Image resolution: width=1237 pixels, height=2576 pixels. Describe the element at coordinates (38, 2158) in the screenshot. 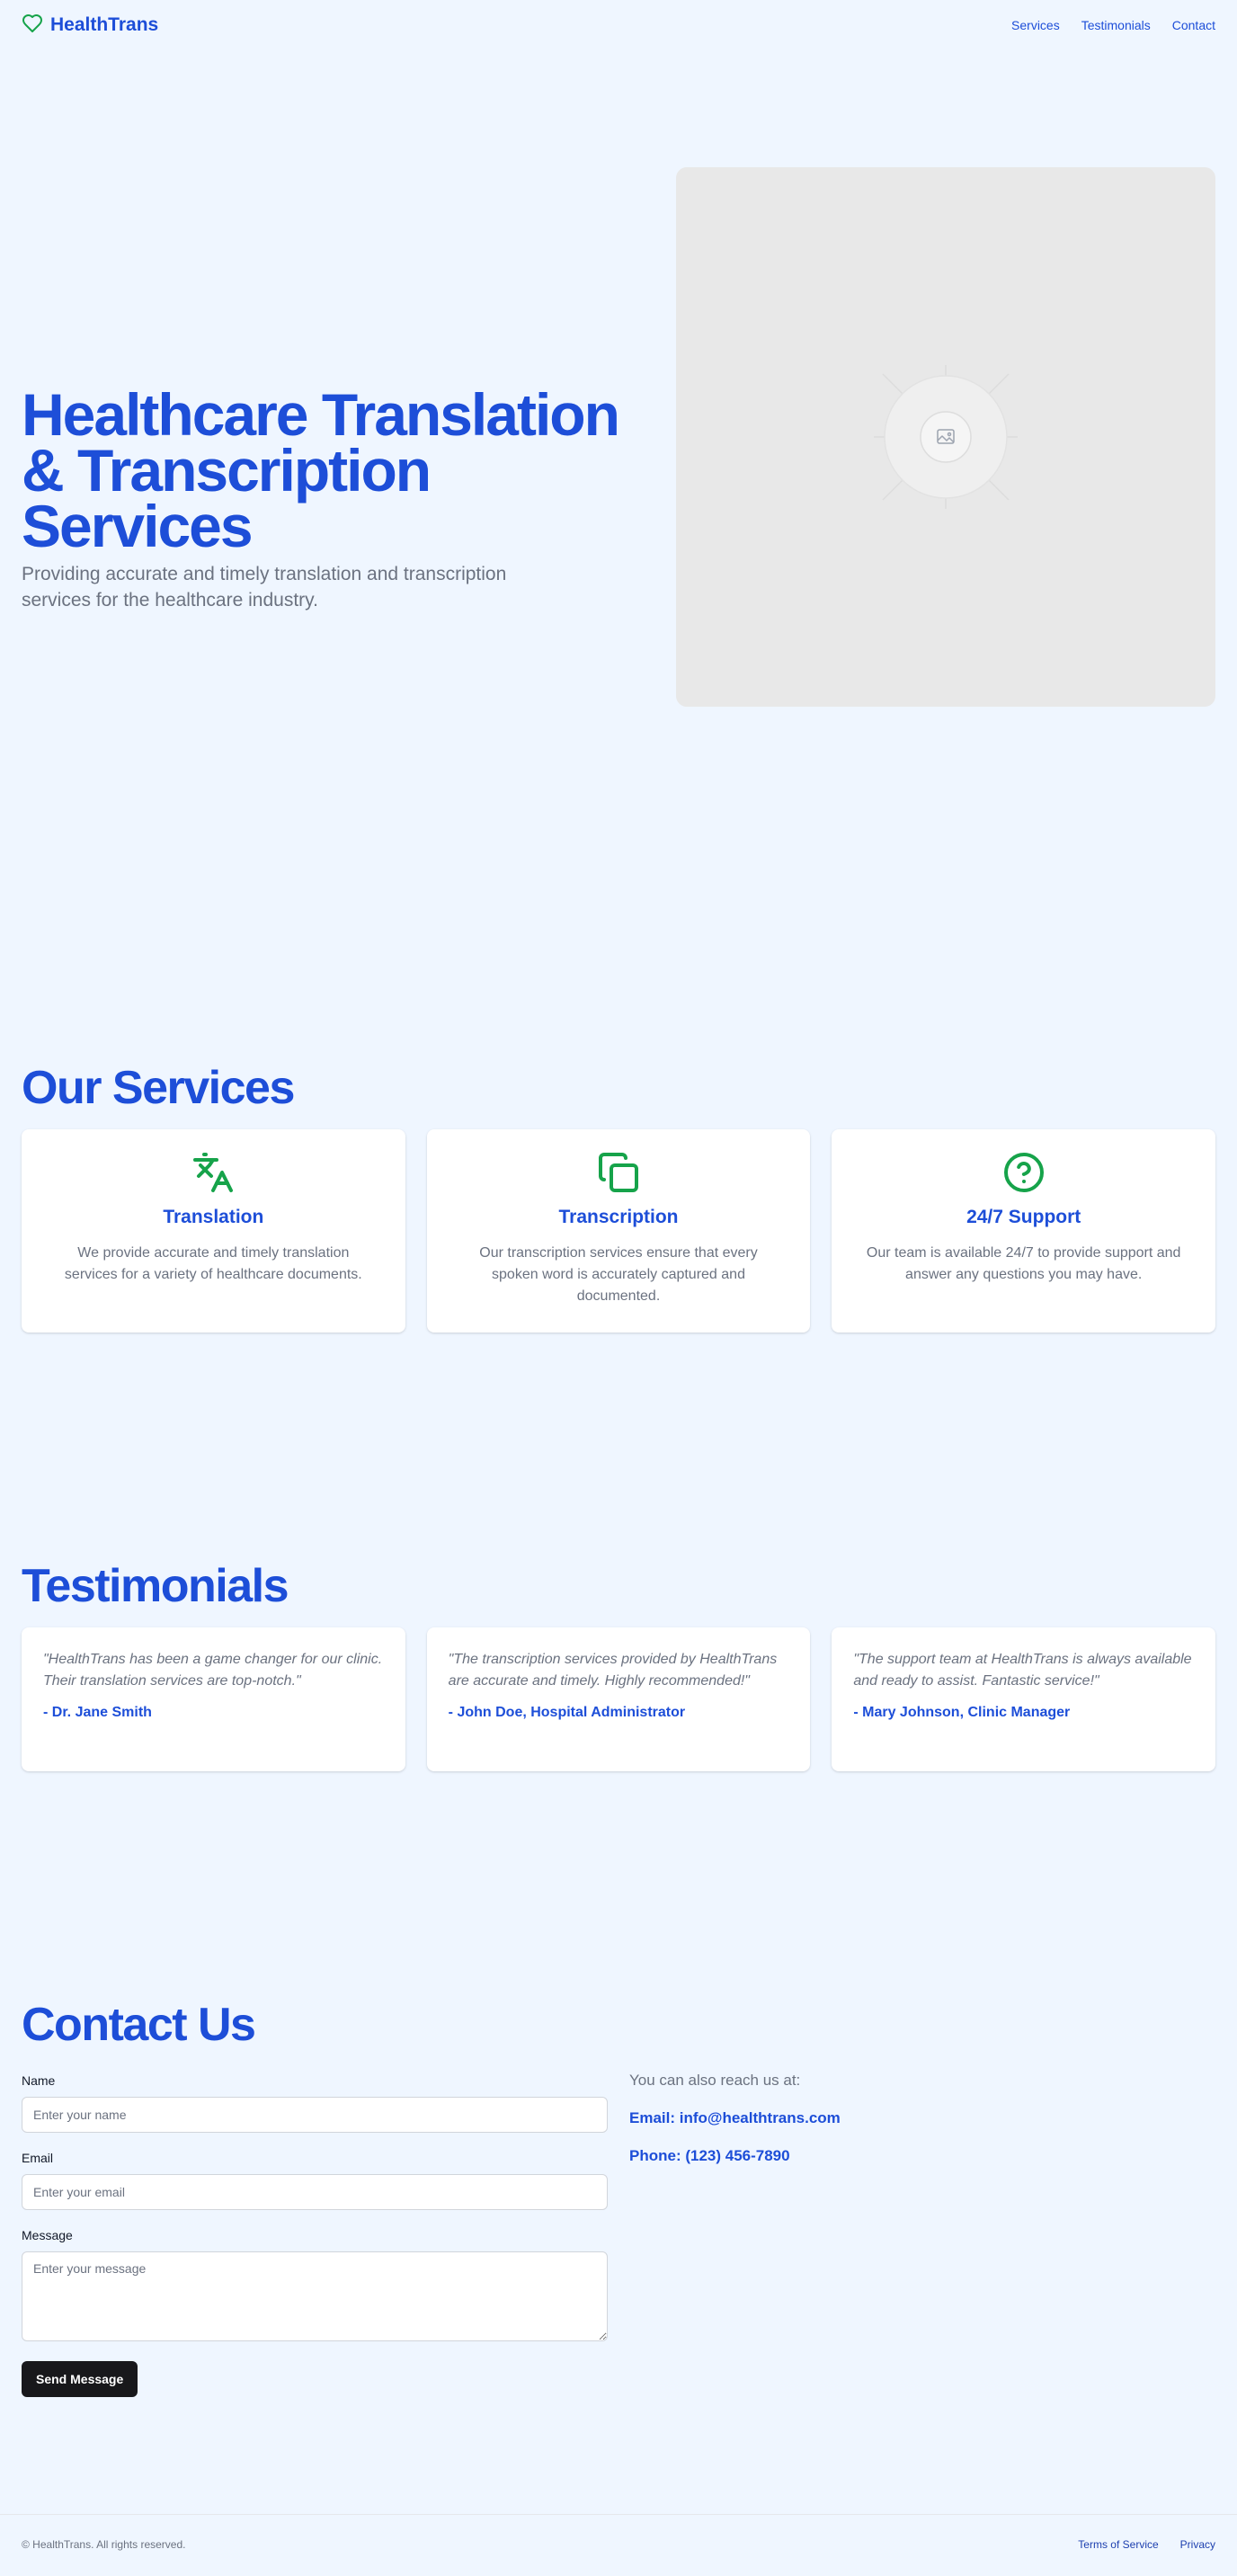

I see `email-label: Email` at that location.